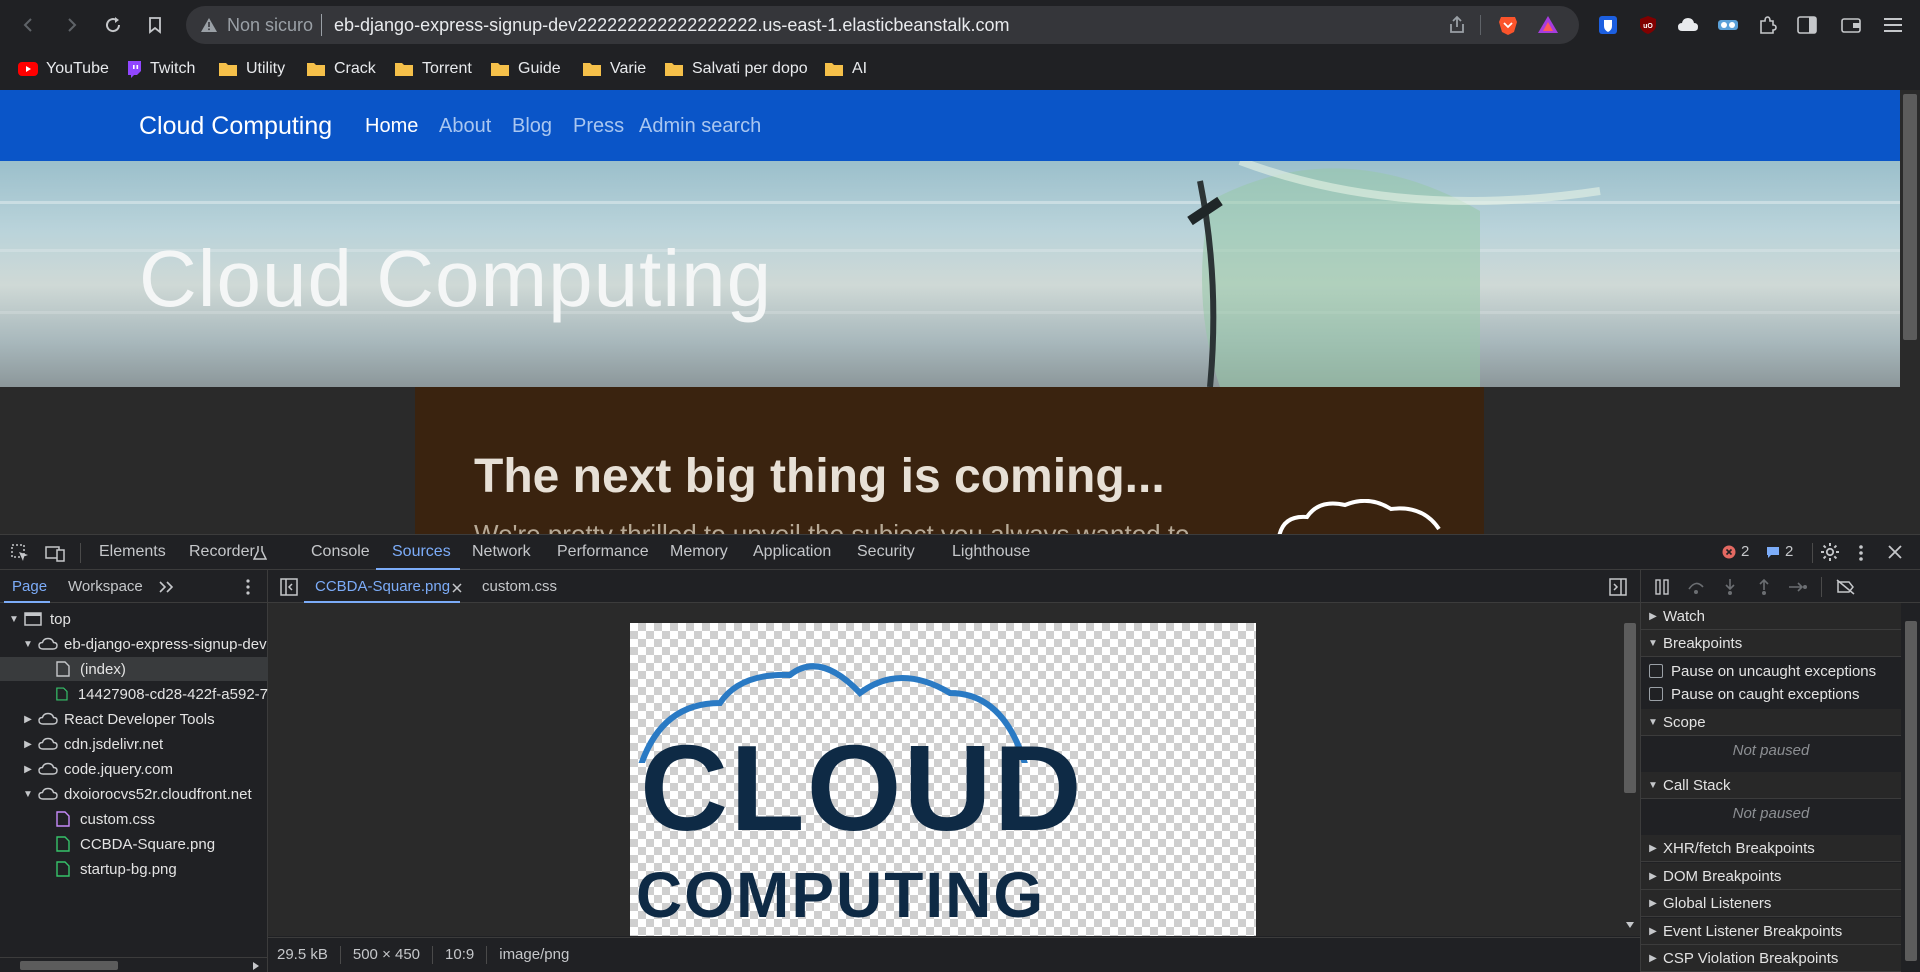 The height and width of the screenshot is (972, 1920). What do you see at coordinates (134, 964) in the screenshot?
I see `navigator-hscrollbar` at bounding box center [134, 964].